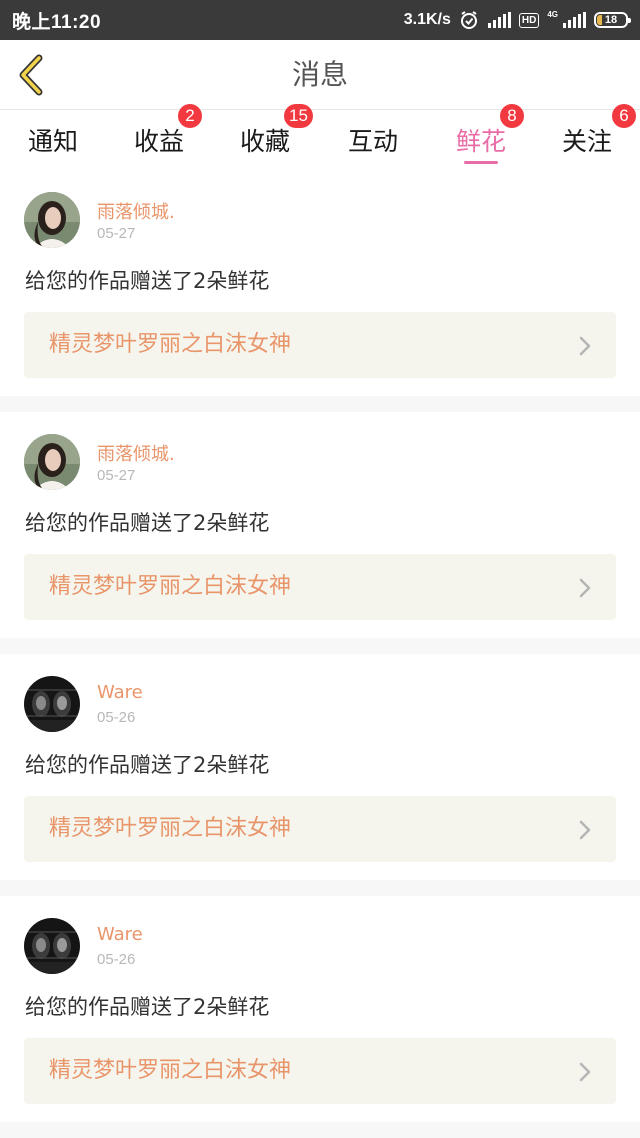 Image resolution: width=640 pixels, height=1138 pixels. What do you see at coordinates (624, 116) in the screenshot?
I see `tab-badge: 6` at bounding box center [624, 116].